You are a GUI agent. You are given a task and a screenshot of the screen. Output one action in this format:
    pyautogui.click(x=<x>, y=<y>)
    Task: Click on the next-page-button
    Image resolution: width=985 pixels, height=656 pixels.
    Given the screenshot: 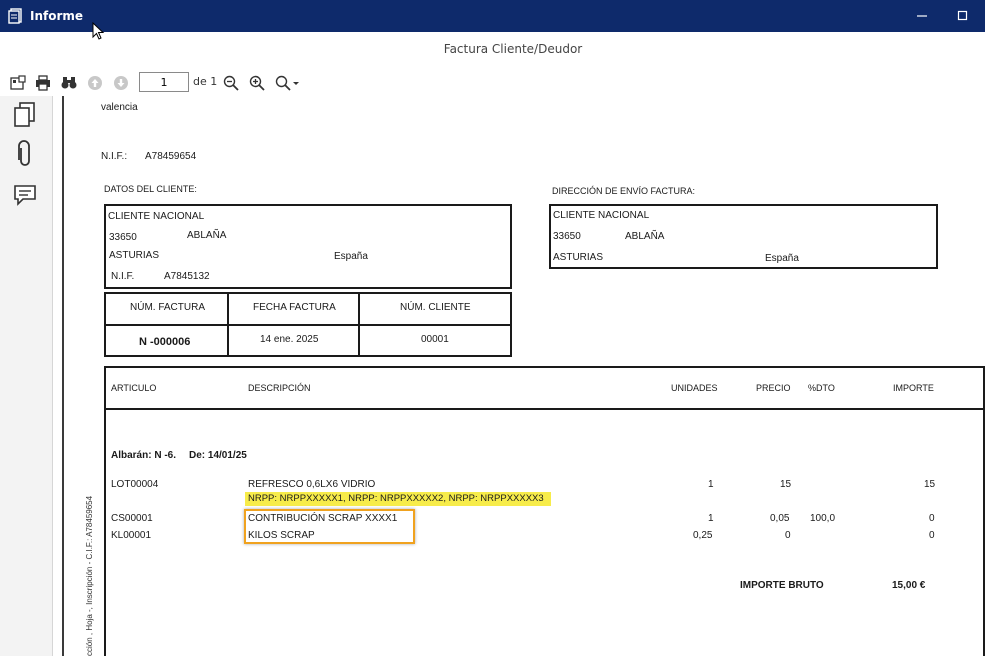 What is the action you would take?
    pyautogui.click(x=121, y=83)
    